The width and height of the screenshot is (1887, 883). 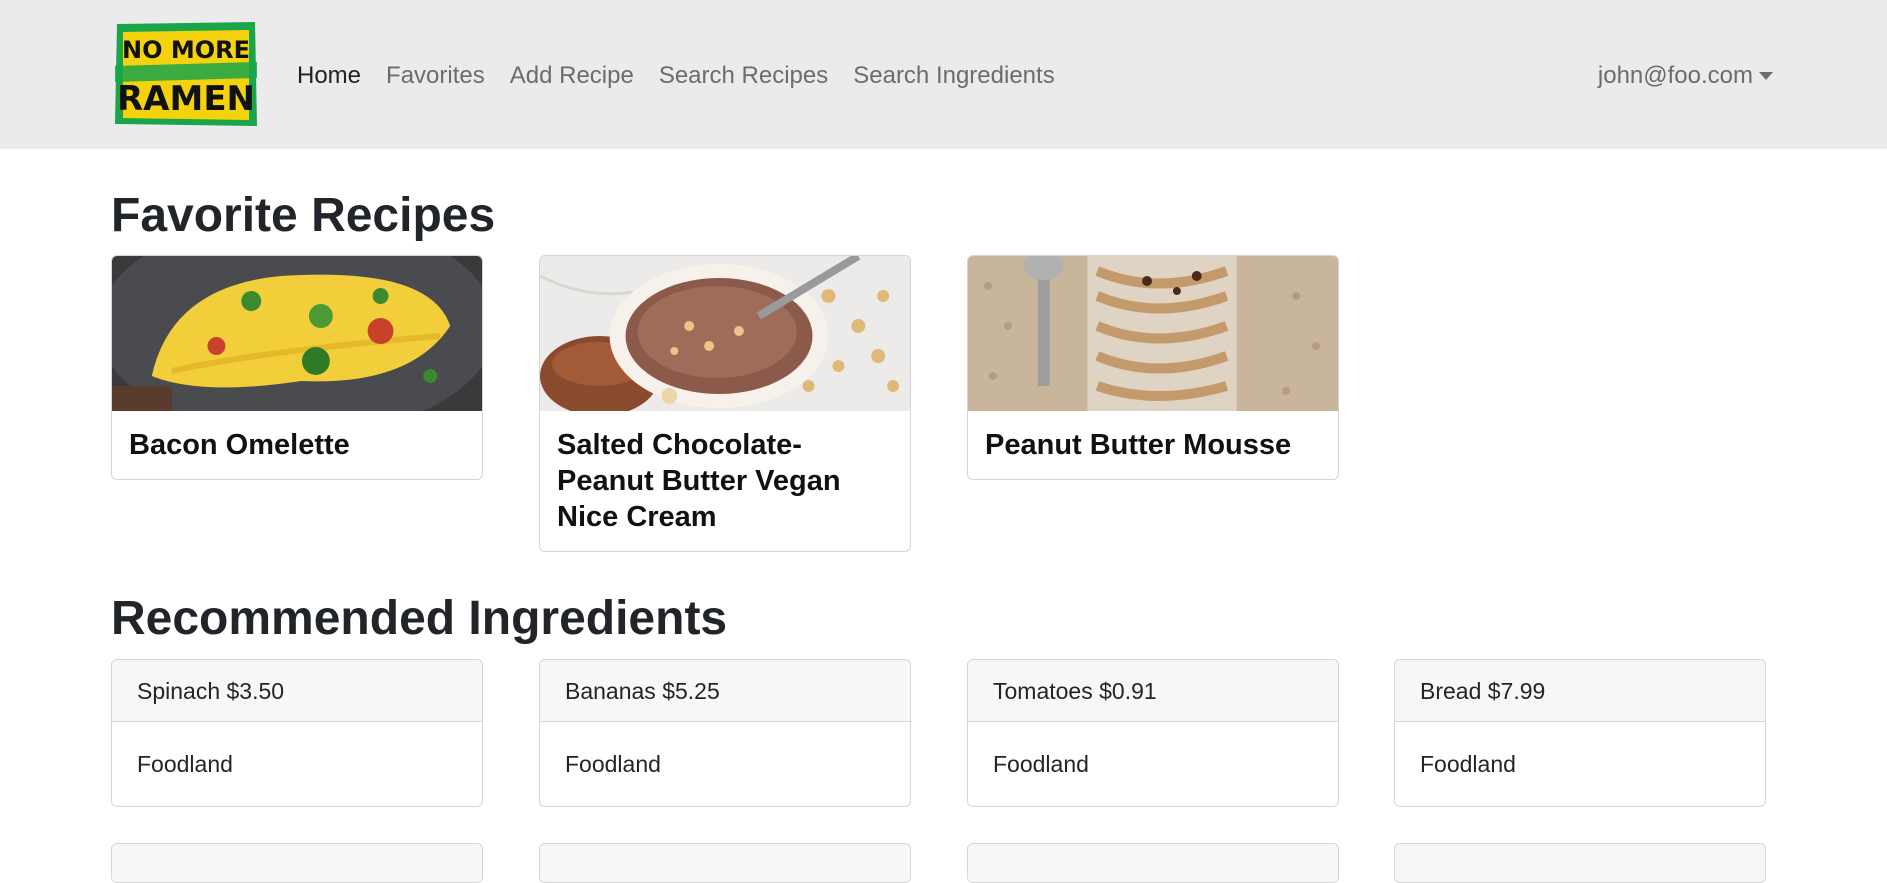 What do you see at coordinates (186, 74) in the screenshot?
I see `no-more-ramen-logo: NO MORE RAMEN` at bounding box center [186, 74].